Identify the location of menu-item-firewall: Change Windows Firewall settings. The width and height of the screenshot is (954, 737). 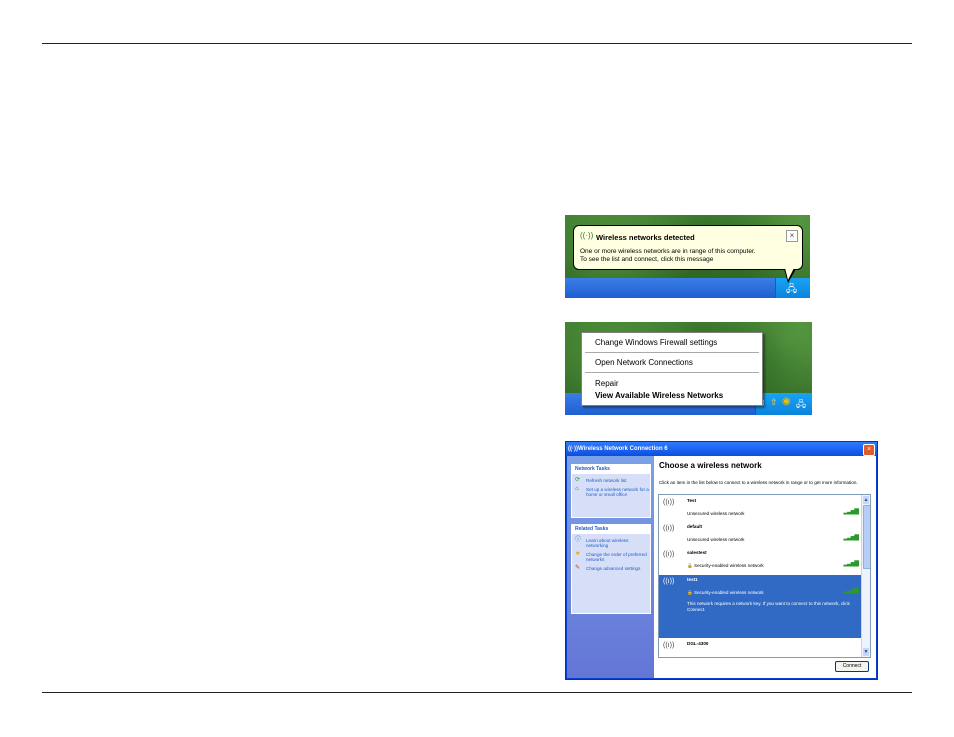
(656, 342).